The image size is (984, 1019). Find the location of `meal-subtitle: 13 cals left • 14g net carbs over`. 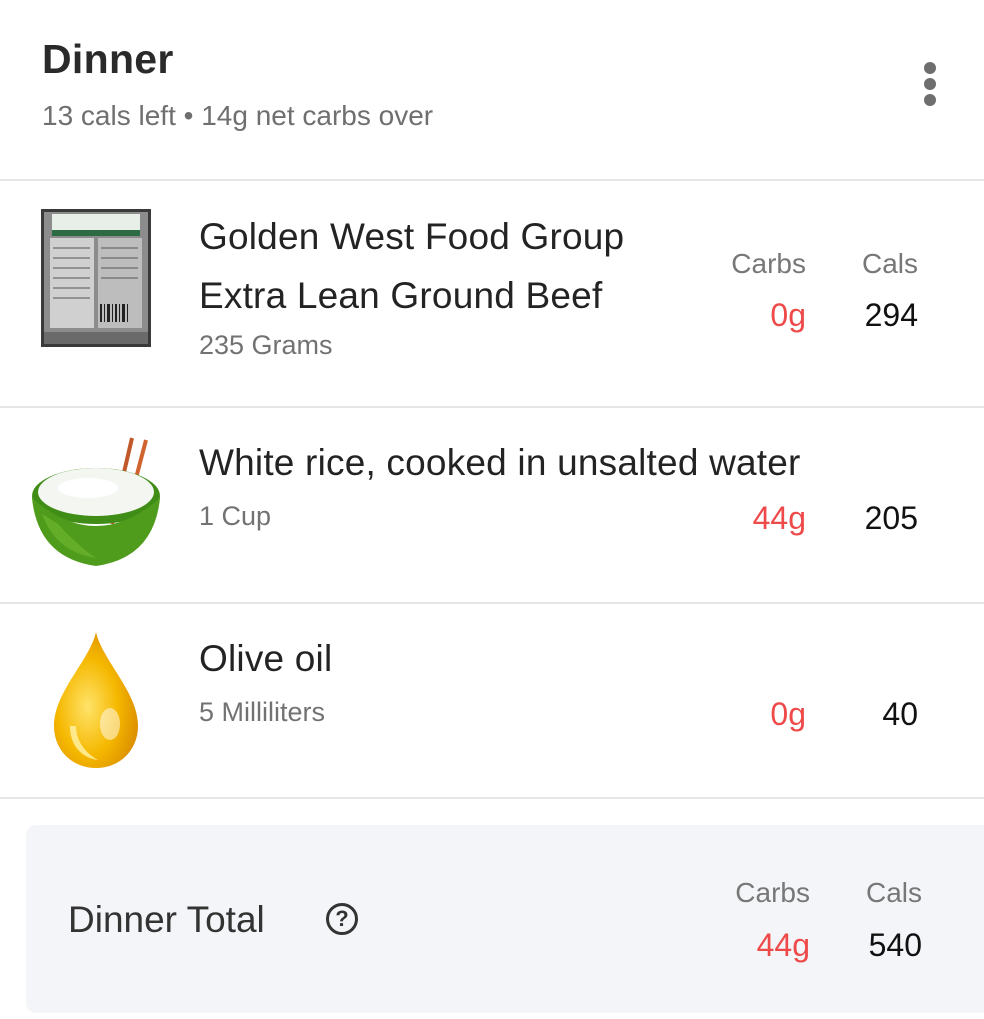

meal-subtitle: 13 cals left • 14g net carbs over is located at coordinates (238, 115).